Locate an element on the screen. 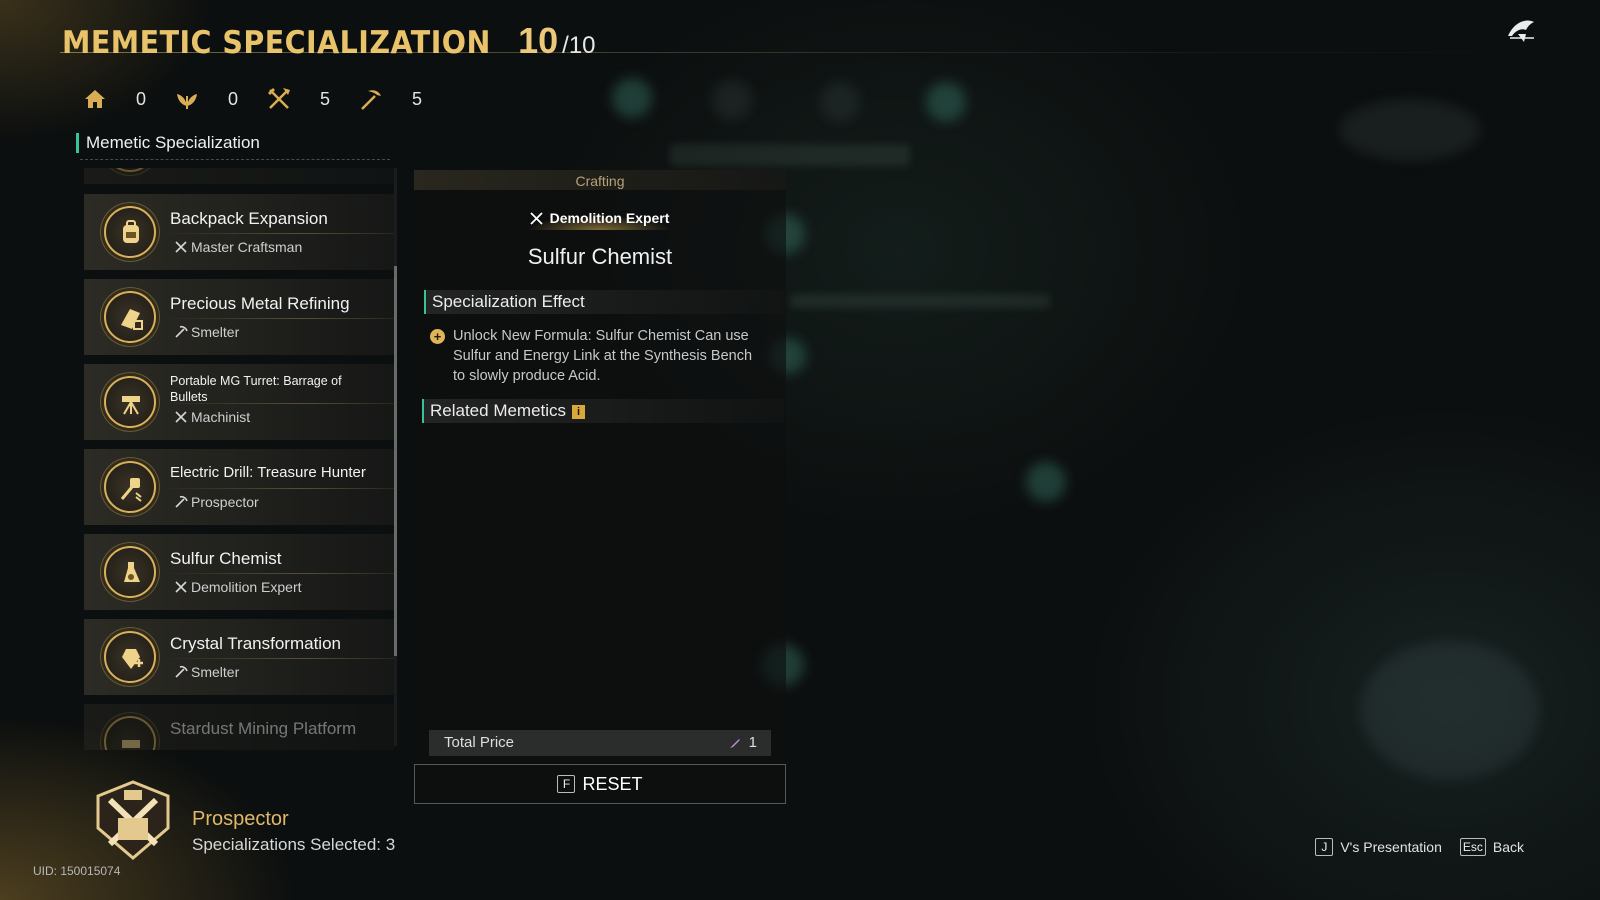  presentation-button: J V's Presentation is located at coordinates (1378, 847).